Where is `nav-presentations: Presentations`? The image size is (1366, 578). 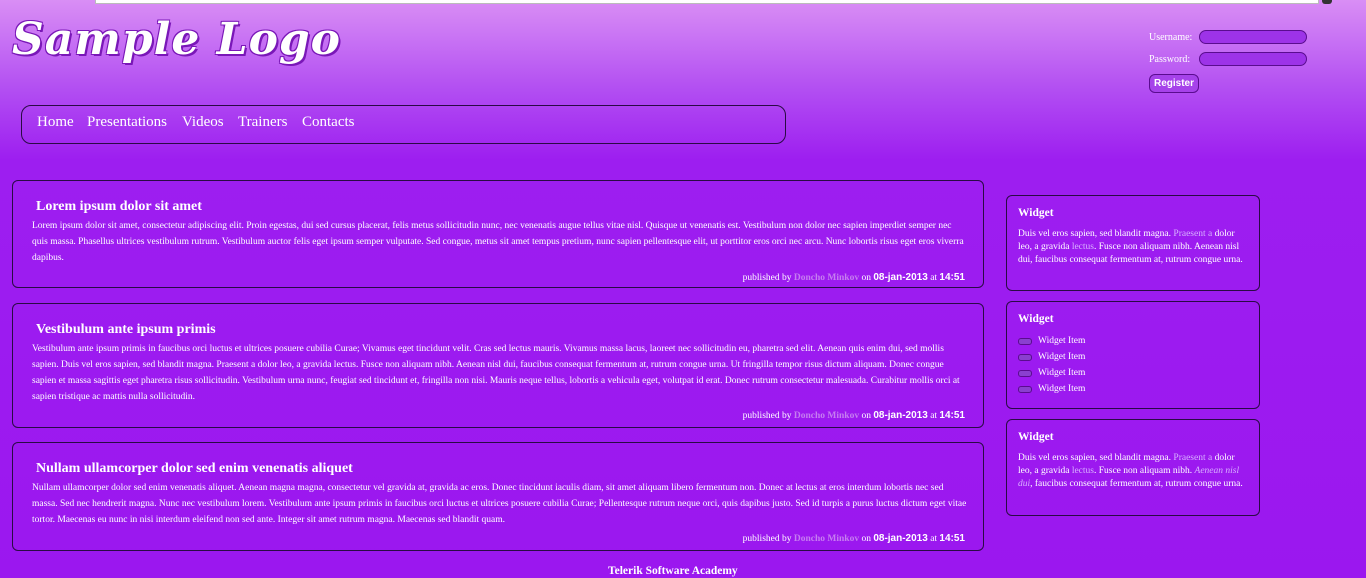
nav-presentations: Presentations is located at coordinates (127, 122).